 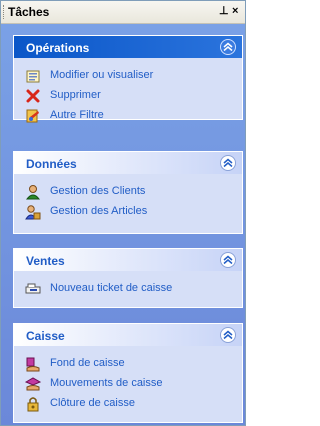 What do you see at coordinates (128, 163) in the screenshot?
I see `group-header-donnees: Données` at bounding box center [128, 163].